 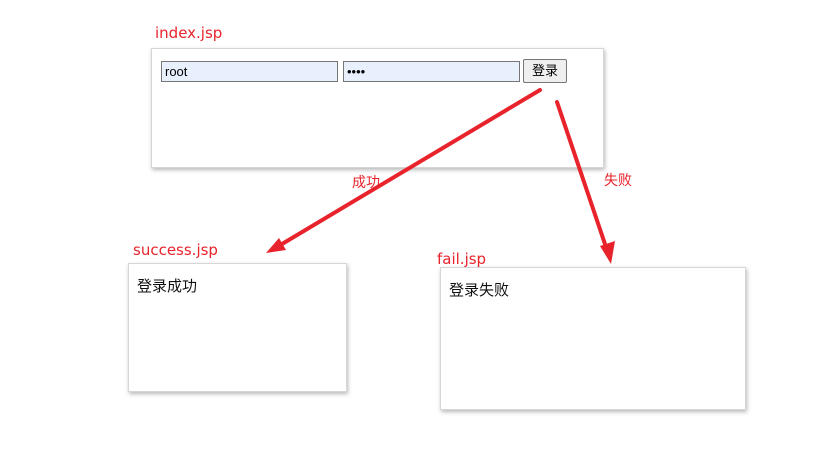 What do you see at coordinates (607, 252) in the screenshot?
I see `fail-arrowhead` at bounding box center [607, 252].